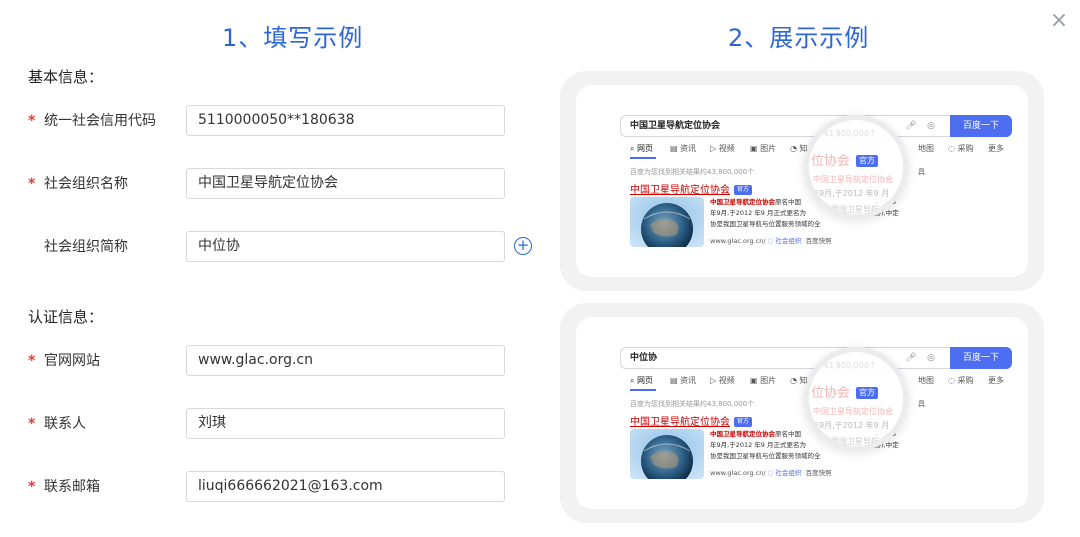 The width and height of the screenshot is (1080, 537). I want to click on section-auth-info: 认证信息：, so click(66, 317).